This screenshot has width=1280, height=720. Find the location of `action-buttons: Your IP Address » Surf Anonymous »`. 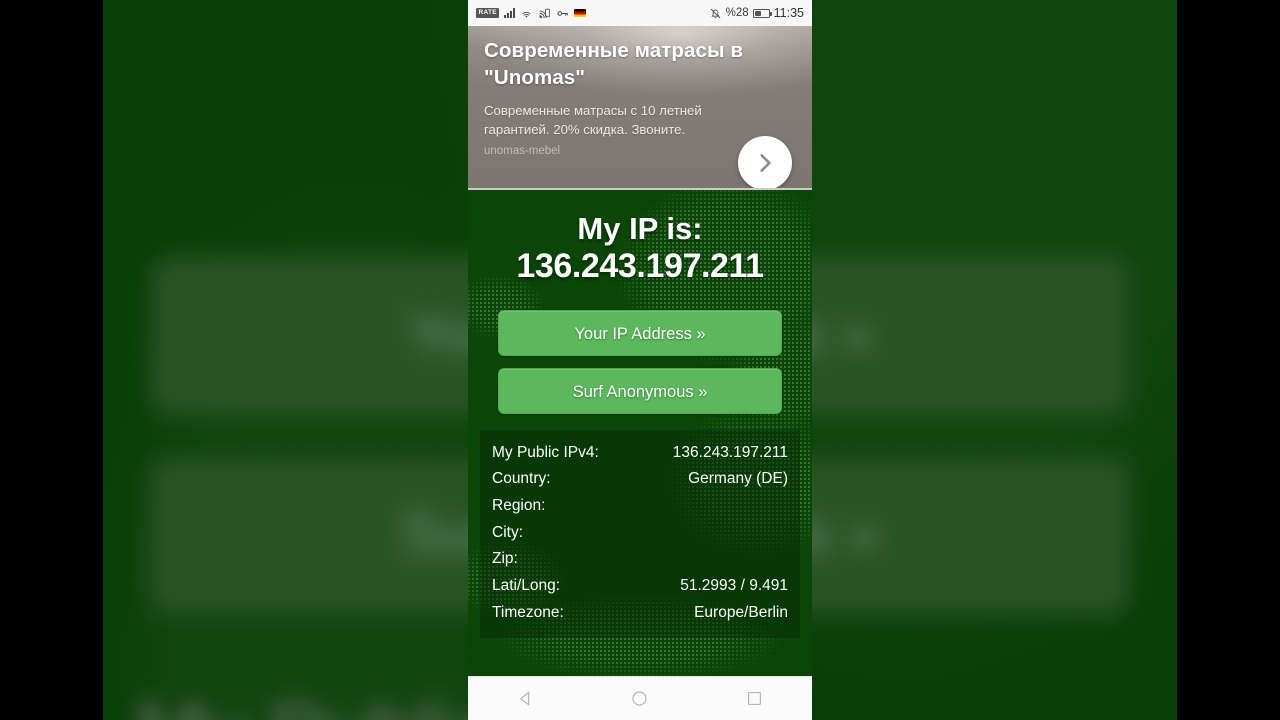

action-buttons: Your IP Address » Surf Anonymous » is located at coordinates (640, 351).